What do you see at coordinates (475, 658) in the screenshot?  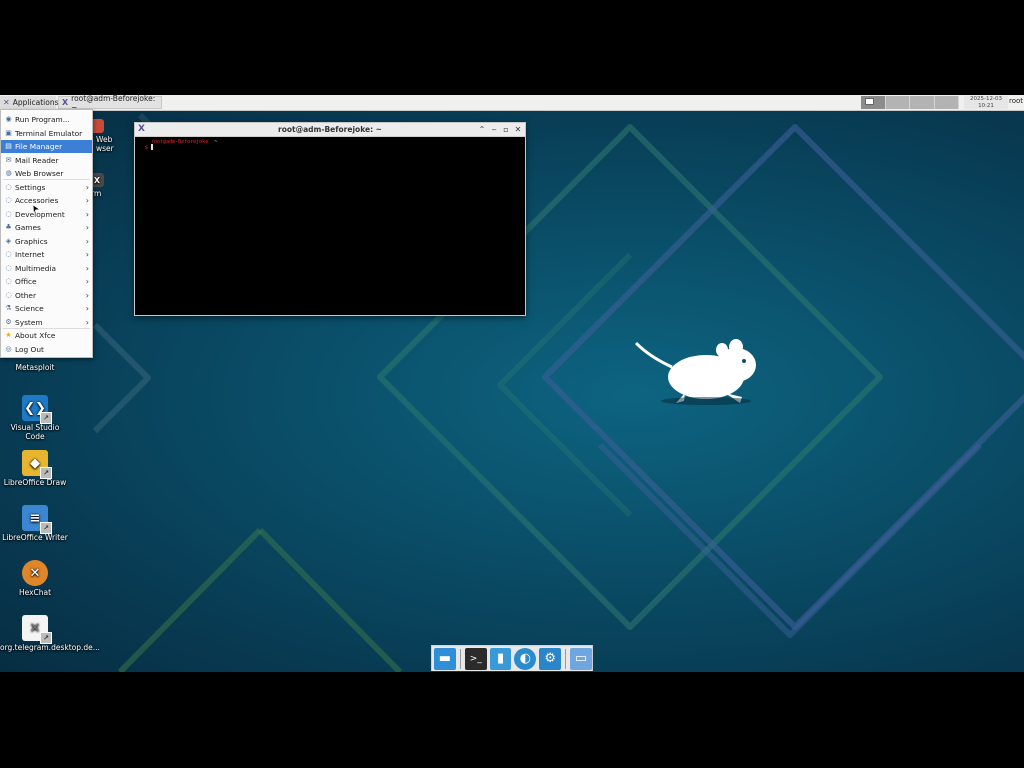 I see `terminal-icon: >_` at bounding box center [475, 658].